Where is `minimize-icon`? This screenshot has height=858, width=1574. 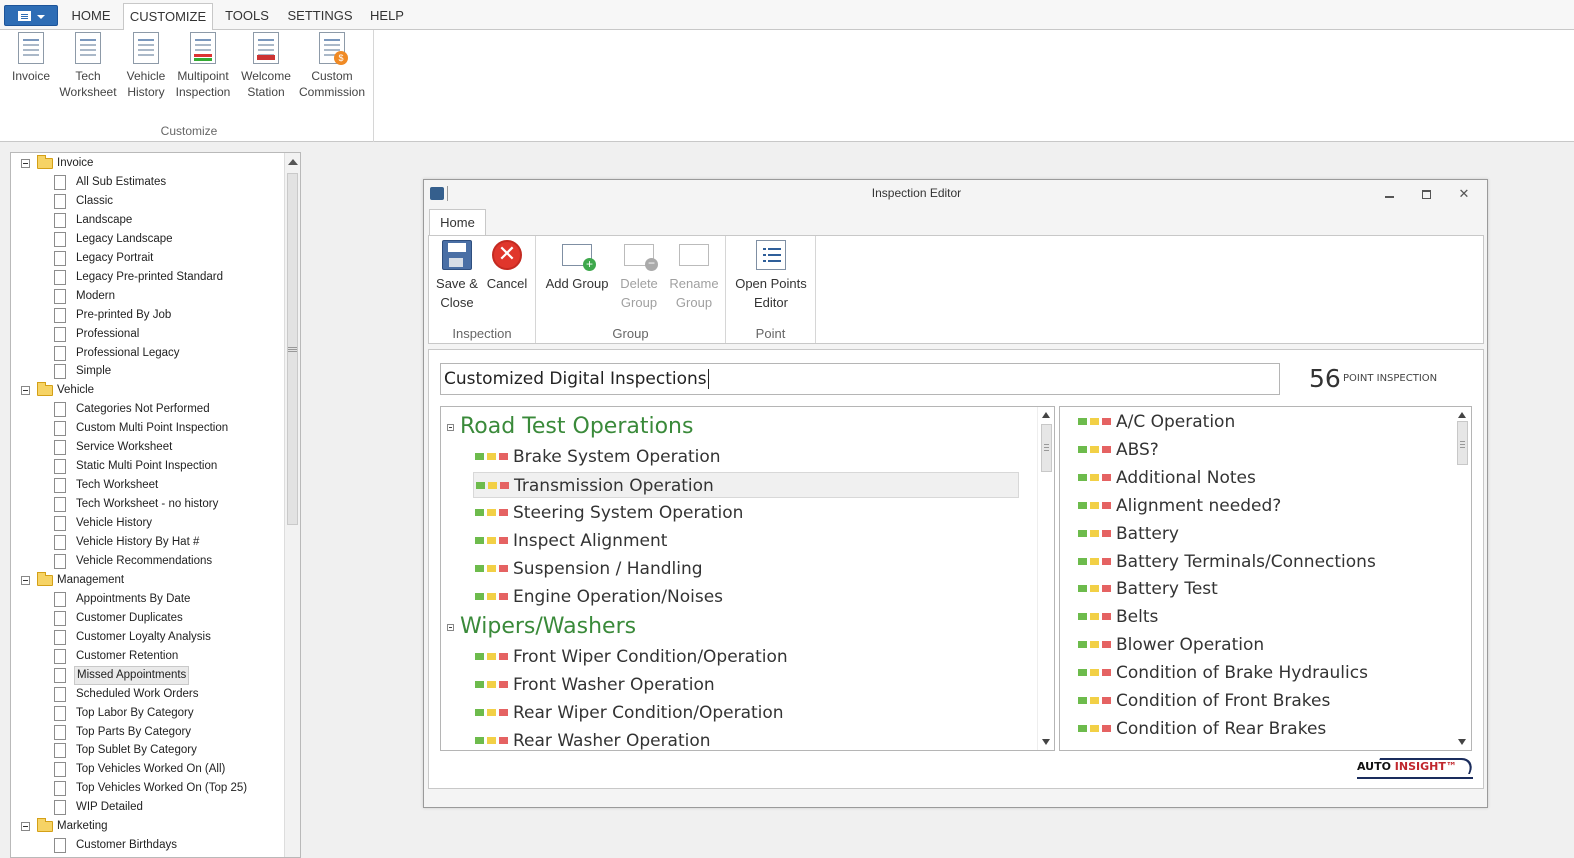 minimize-icon is located at coordinates (1390, 194).